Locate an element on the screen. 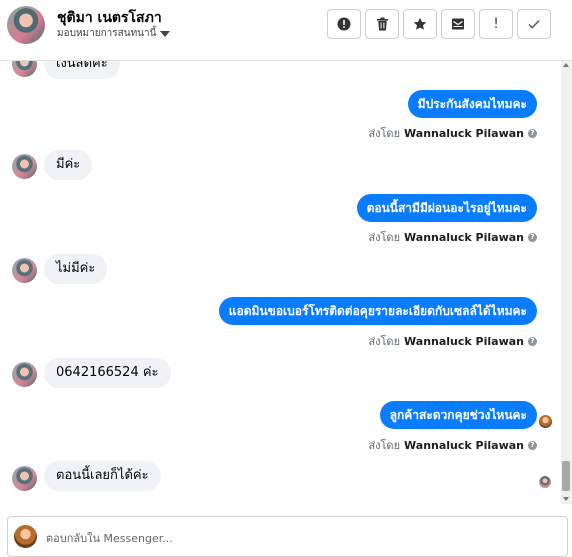 Image resolution: width=572 pixels, height=557 pixels. assign-conversation-dropdown: มอบหมายการสนทนานี้ is located at coordinates (114, 33).